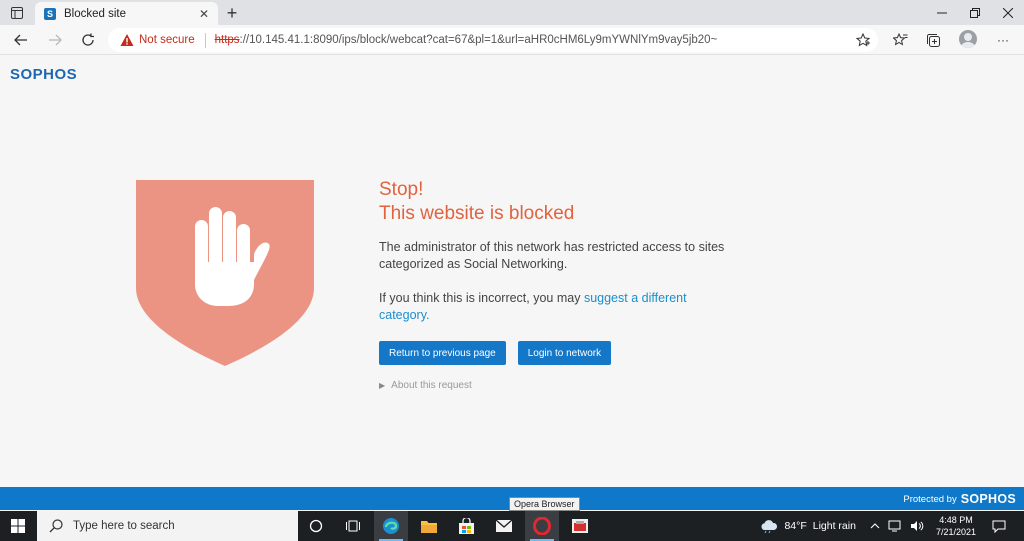 This screenshot has width=1024, height=541. Describe the element at coordinates (204, 14) in the screenshot. I see `close-icon: ✕` at that location.